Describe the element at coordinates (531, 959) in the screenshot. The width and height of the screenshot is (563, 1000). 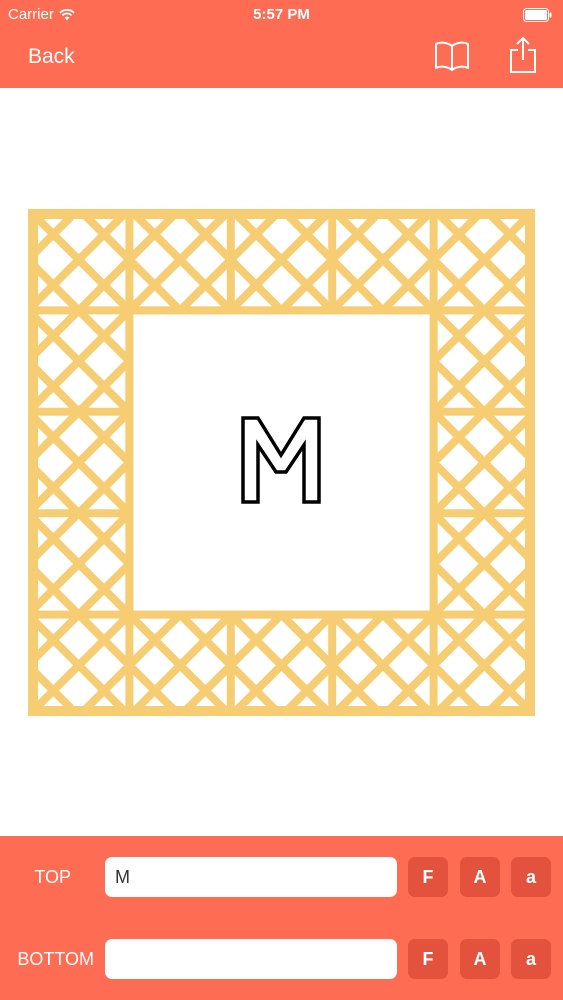
I see `bottom-lowercase-button: a` at that location.